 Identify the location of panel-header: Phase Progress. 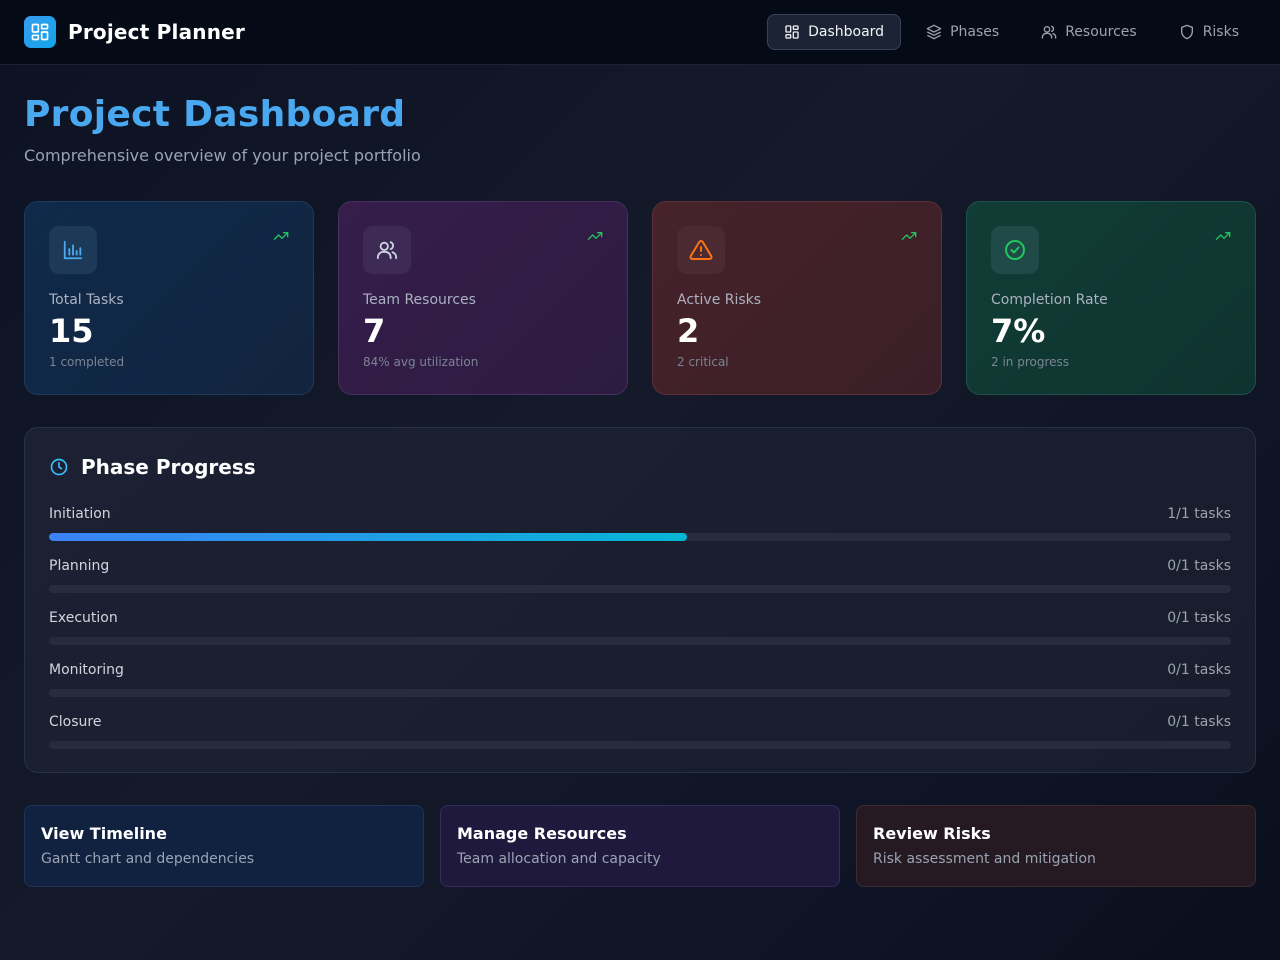
(152, 467).